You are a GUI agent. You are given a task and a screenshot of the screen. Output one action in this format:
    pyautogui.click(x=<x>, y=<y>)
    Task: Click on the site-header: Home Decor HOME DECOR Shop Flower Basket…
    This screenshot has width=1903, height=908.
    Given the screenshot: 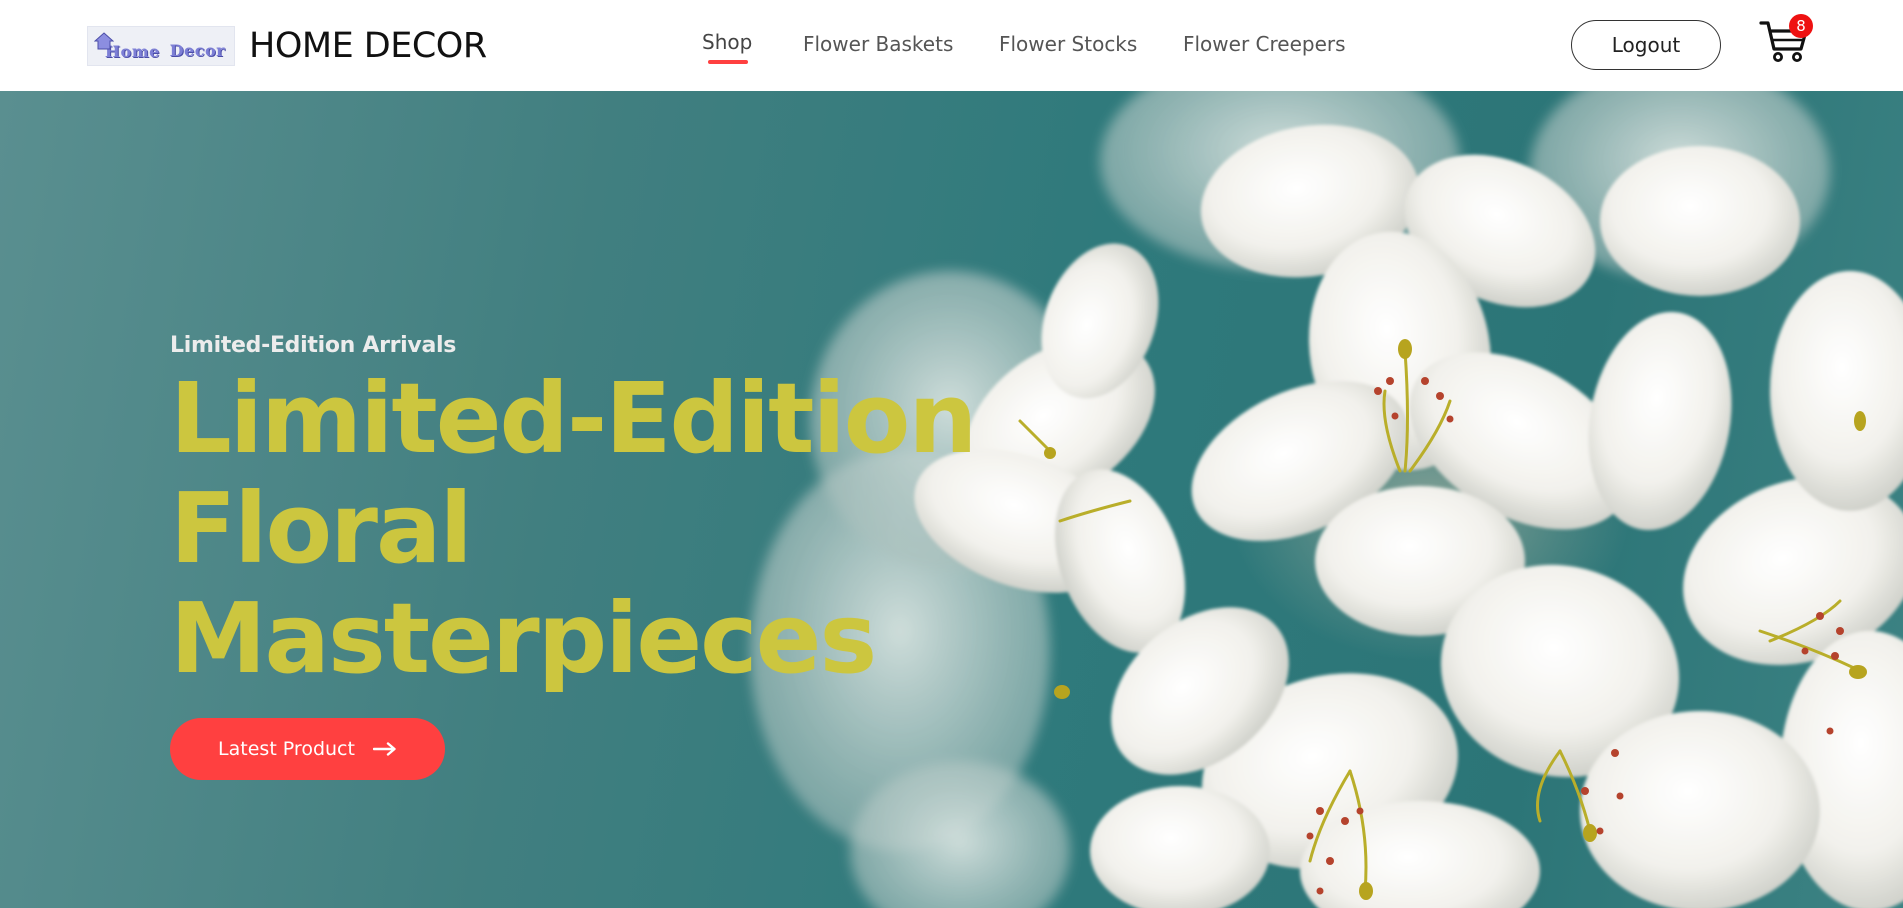 What is the action you would take?
    pyautogui.click(x=951, y=45)
    